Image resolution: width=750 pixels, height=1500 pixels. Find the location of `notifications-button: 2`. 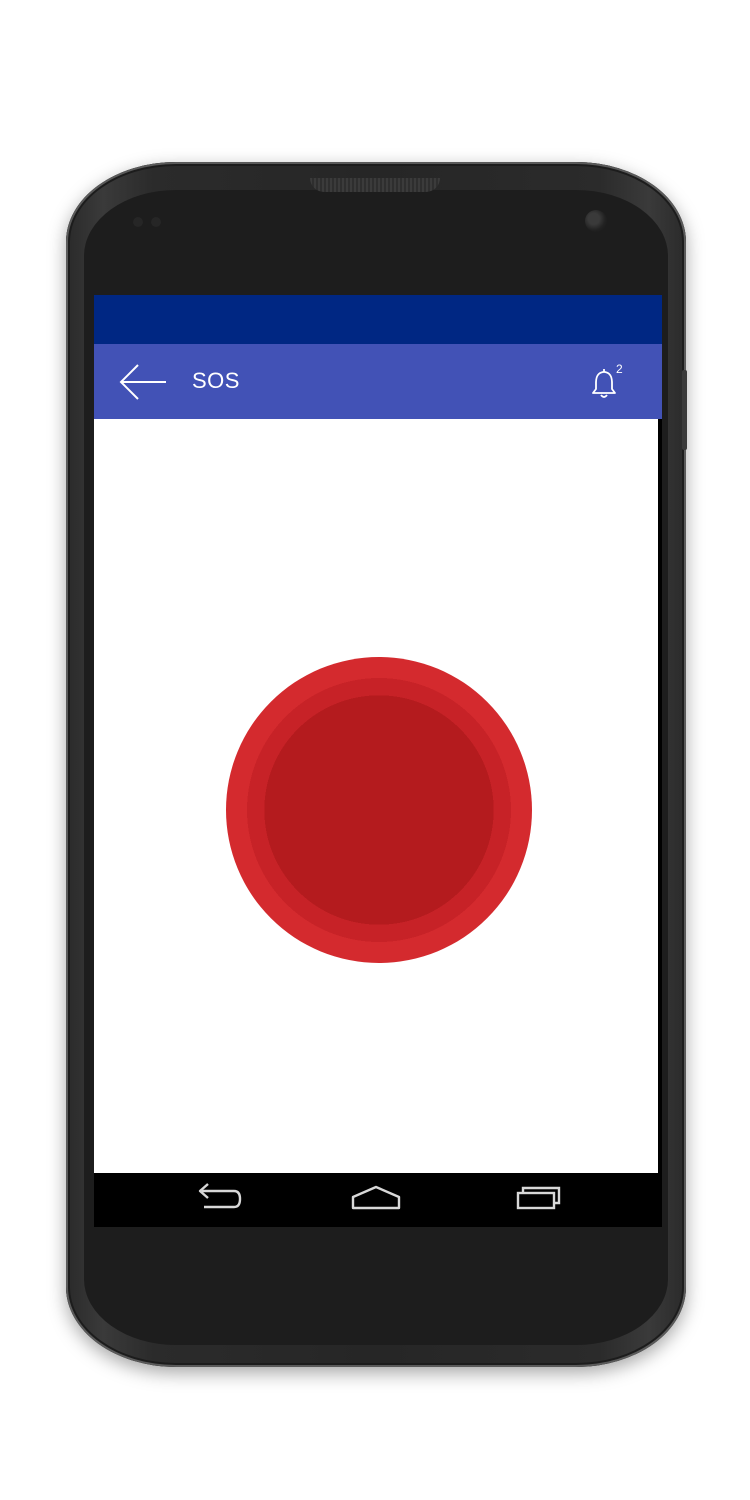

notifications-button: 2 is located at coordinates (610, 383).